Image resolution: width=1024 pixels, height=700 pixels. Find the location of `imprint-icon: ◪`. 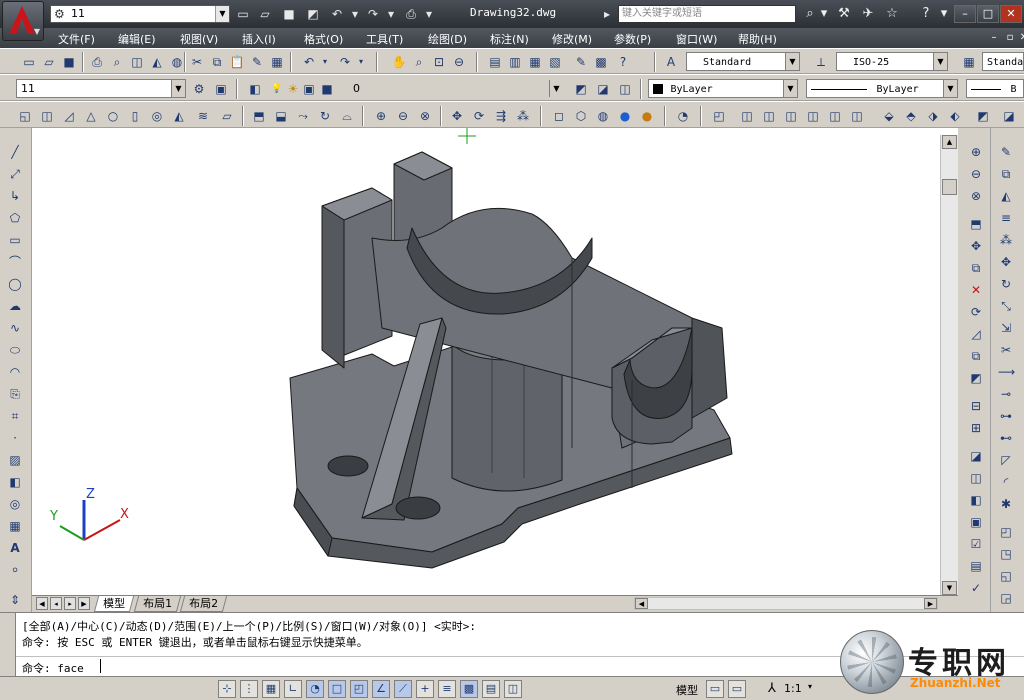

imprint-icon: ◪ is located at coordinates (976, 455).